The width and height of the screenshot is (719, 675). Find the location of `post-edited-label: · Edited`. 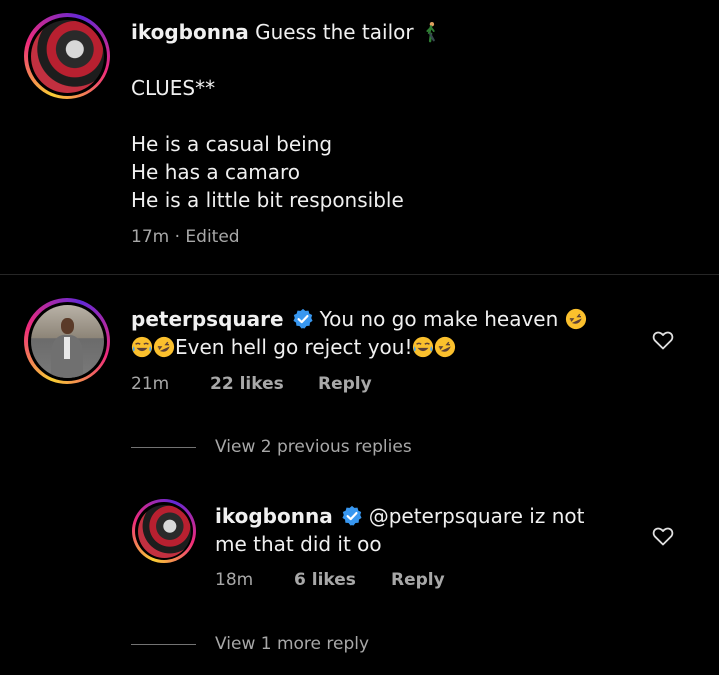

post-edited-label: · Edited is located at coordinates (207, 237).